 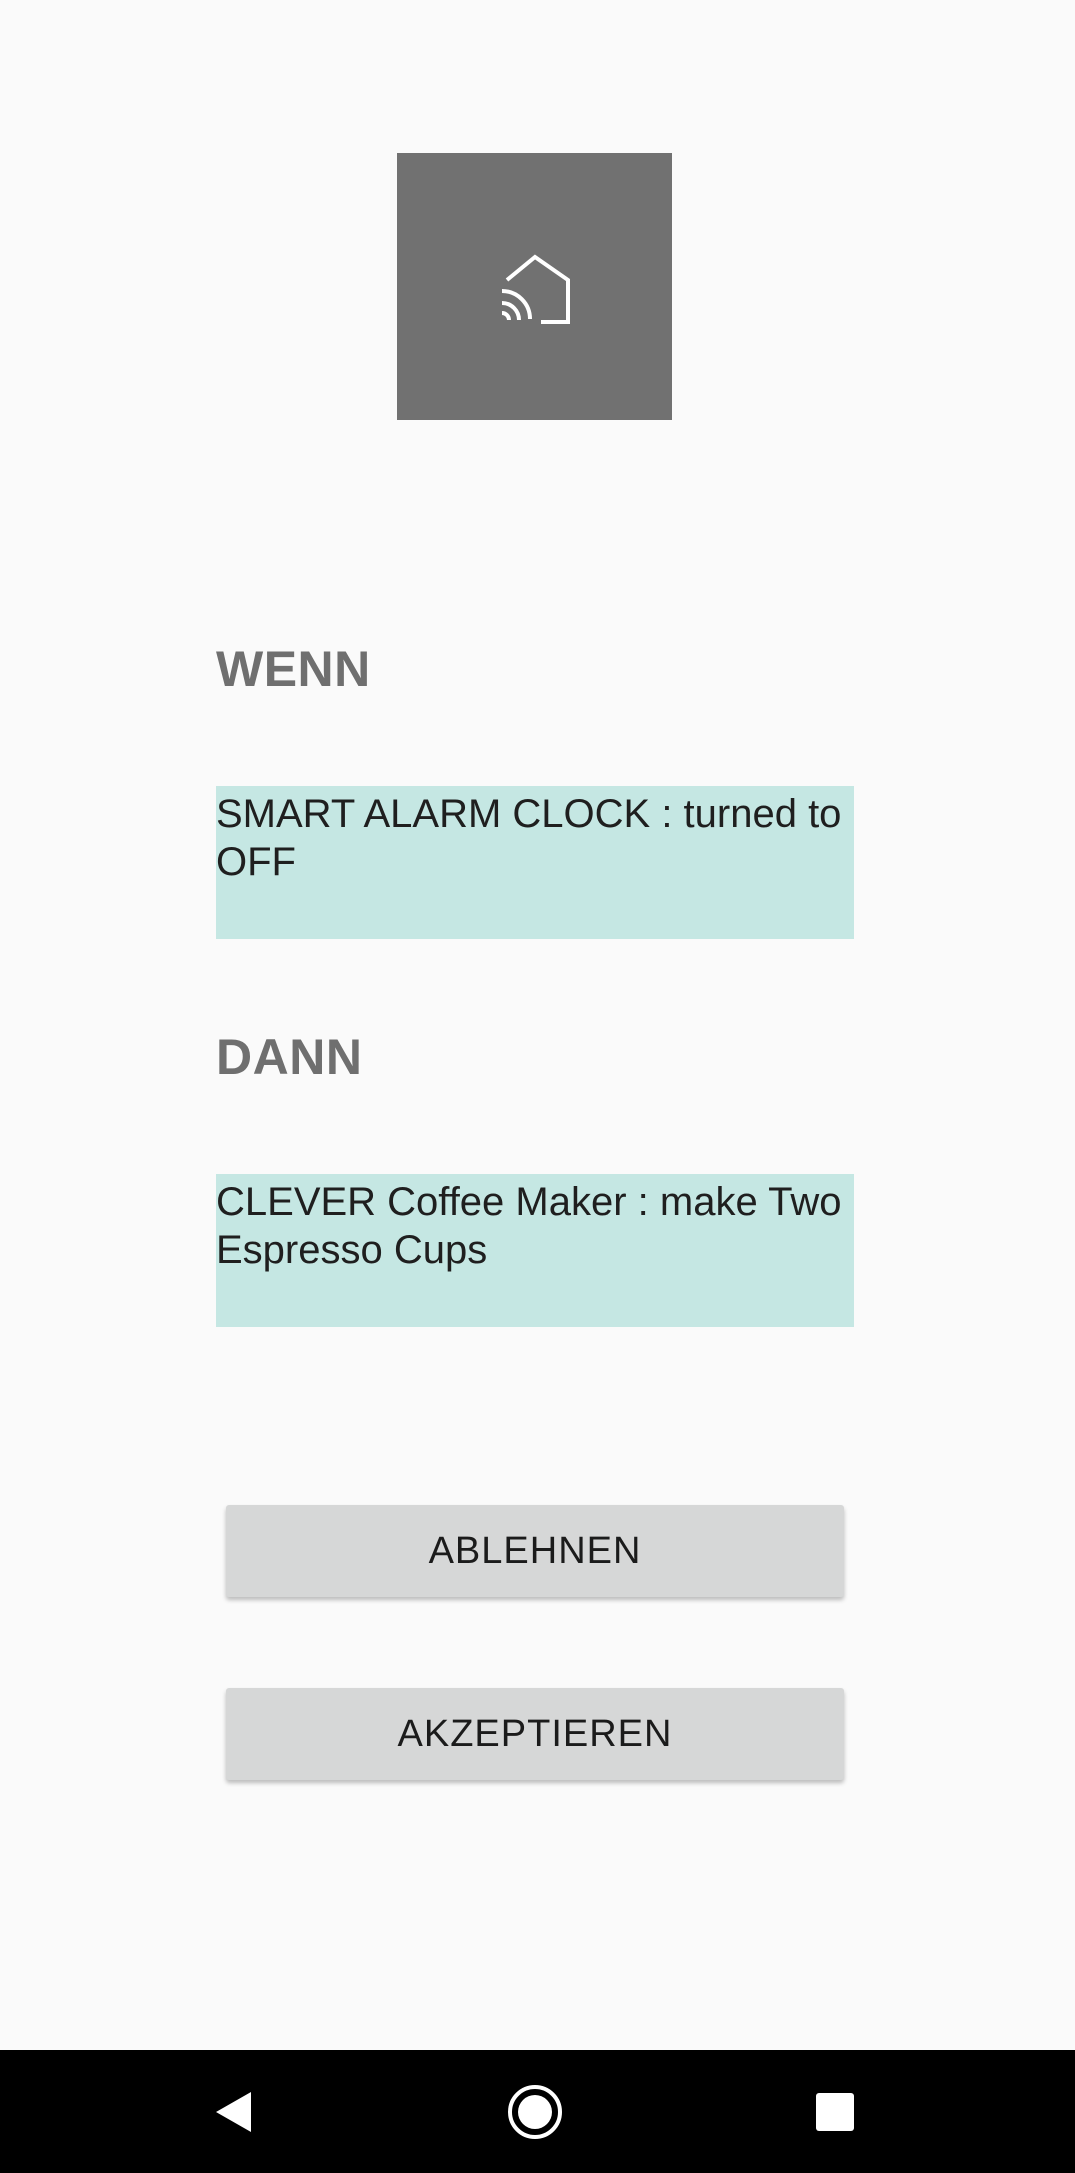 I want to click on nav-home-button, so click(x=535, y=2111).